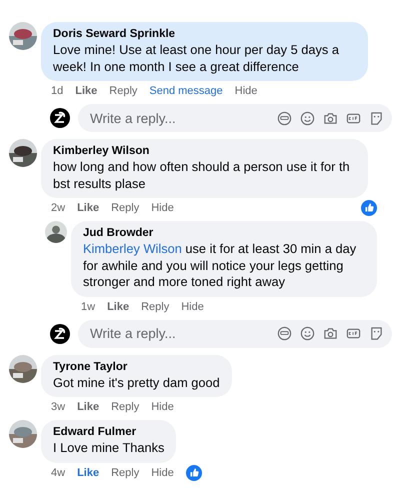 This screenshot has width=400, height=500. I want to click on author-name: Jud Browder, so click(224, 233).